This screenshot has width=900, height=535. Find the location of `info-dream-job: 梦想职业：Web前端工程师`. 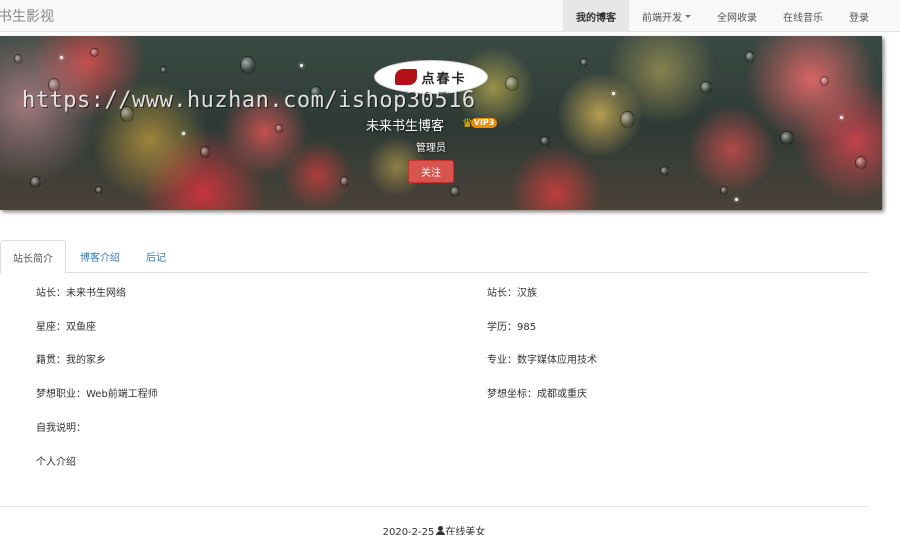

info-dream-job: 梦想职业：Web前端工程师 is located at coordinates (97, 394).